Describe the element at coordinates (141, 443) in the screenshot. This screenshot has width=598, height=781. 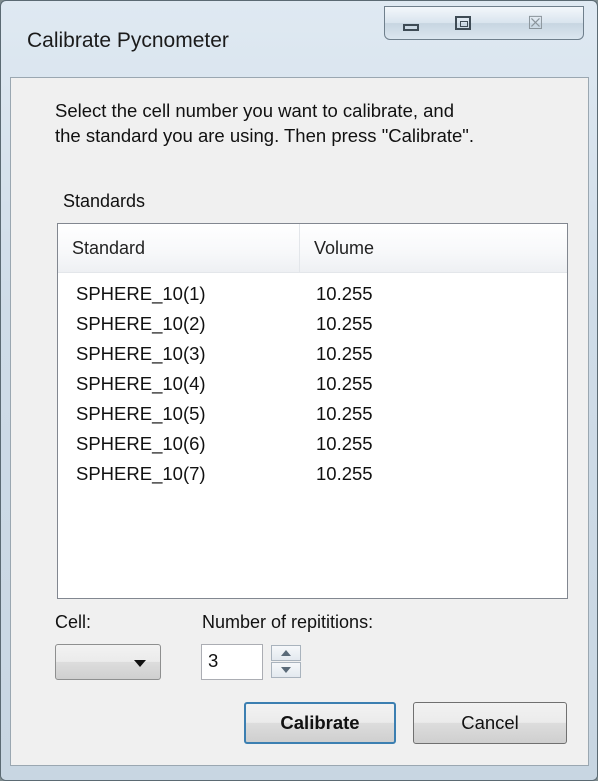
I see `standard-name: SPHERE_10(6)` at that location.